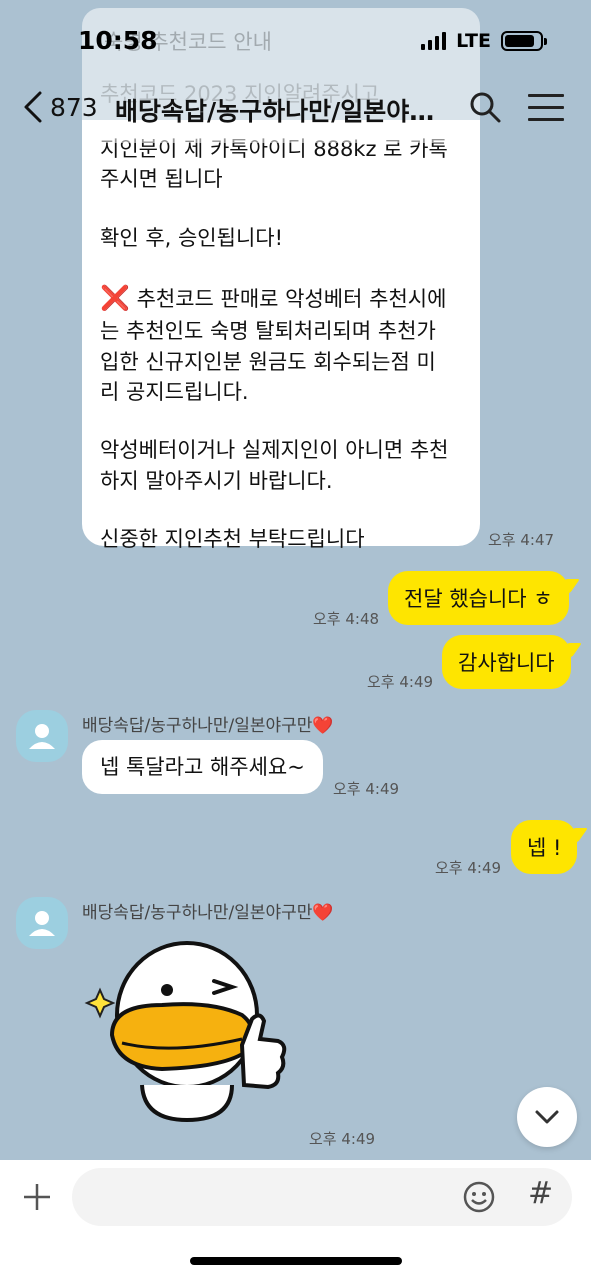 The image size is (591, 1280). Describe the element at coordinates (274, 164) in the screenshot. I see `notice-paragraph-1: 지인분이 제 카톡아이디 888kz 로 카톡 주시면 됩니다` at that location.